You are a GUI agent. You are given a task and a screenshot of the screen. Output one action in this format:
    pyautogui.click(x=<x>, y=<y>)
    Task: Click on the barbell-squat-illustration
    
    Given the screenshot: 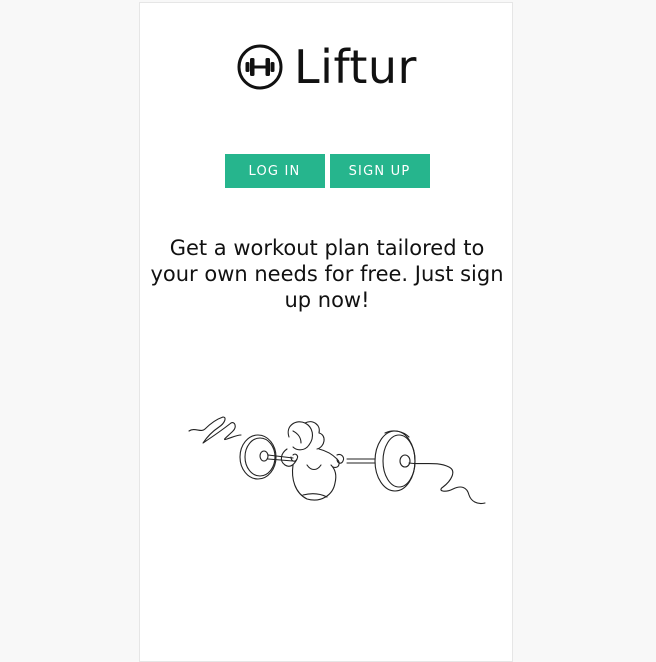 What is the action you would take?
    pyautogui.click(x=337, y=460)
    